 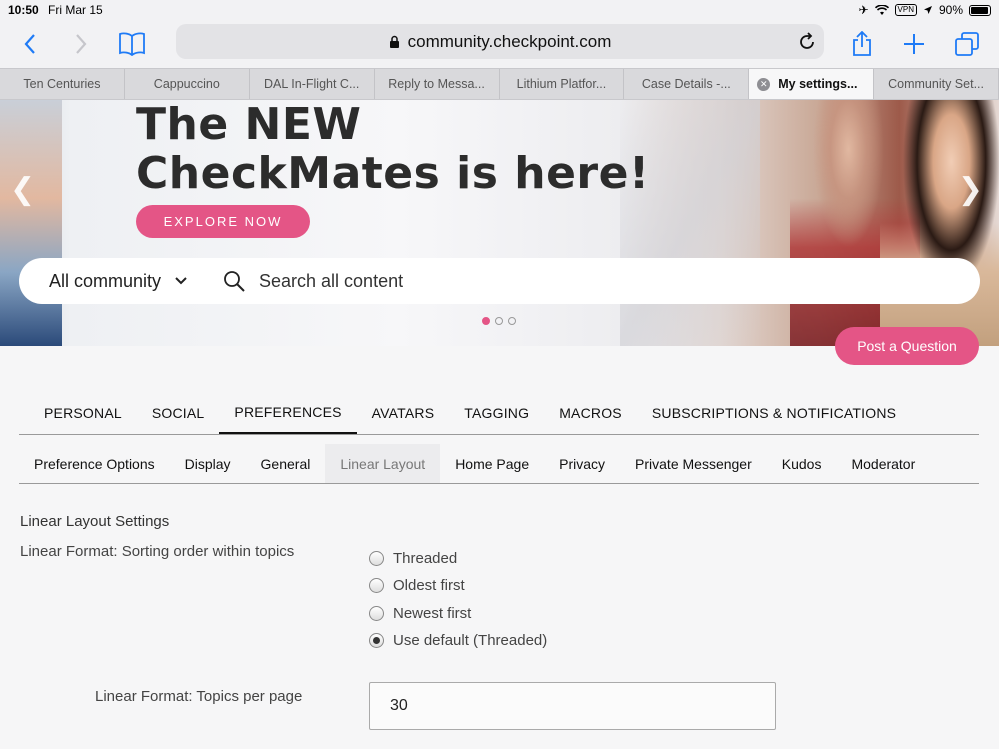 I want to click on subtab-linear-layout: Linear Layout, so click(x=383, y=463).